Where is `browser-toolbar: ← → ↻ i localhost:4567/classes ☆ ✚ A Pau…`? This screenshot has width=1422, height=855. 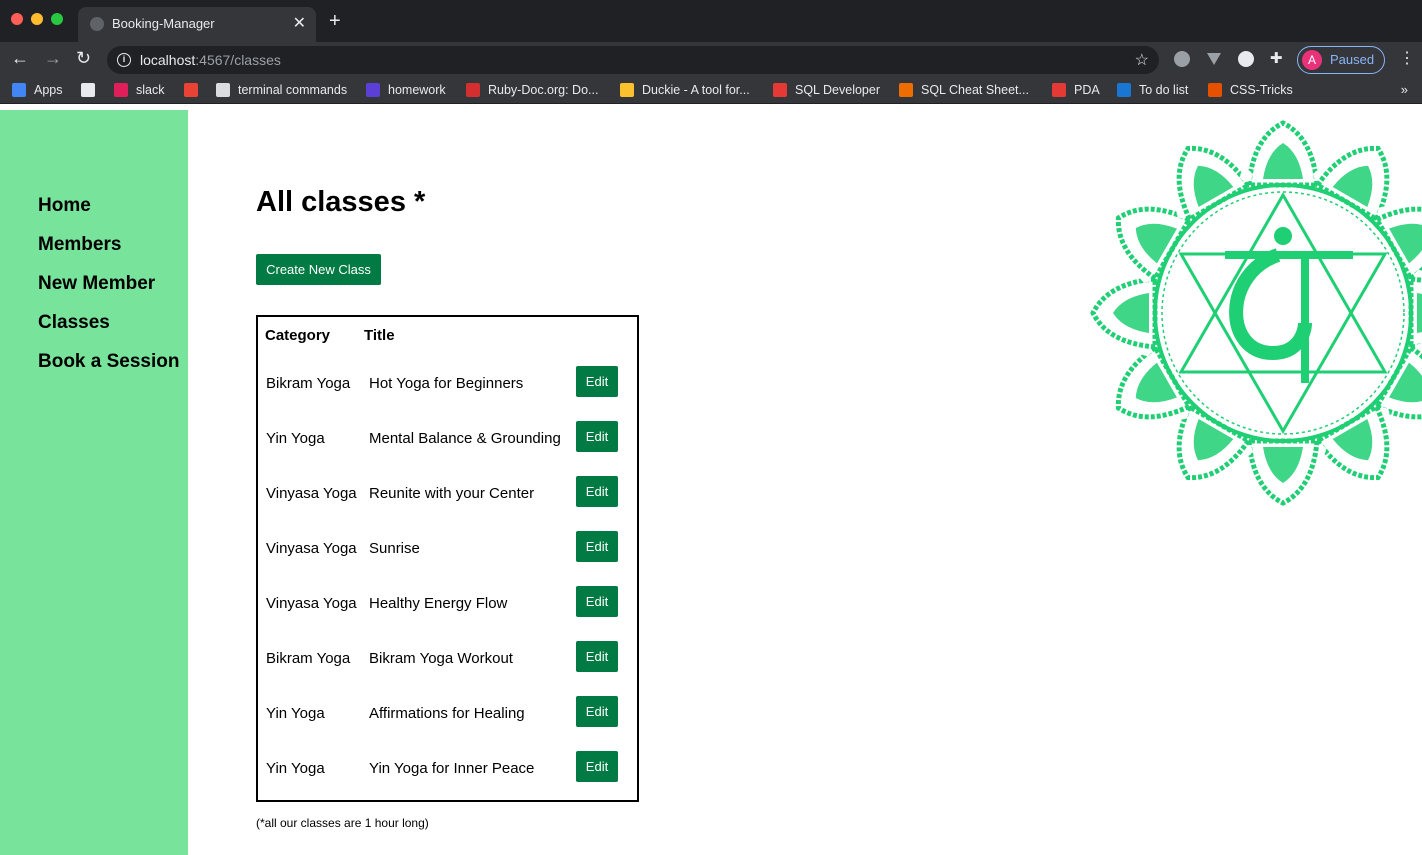
browser-toolbar: ← → ↻ i localhost:4567/classes ☆ ✚ A Pau… is located at coordinates (711, 60).